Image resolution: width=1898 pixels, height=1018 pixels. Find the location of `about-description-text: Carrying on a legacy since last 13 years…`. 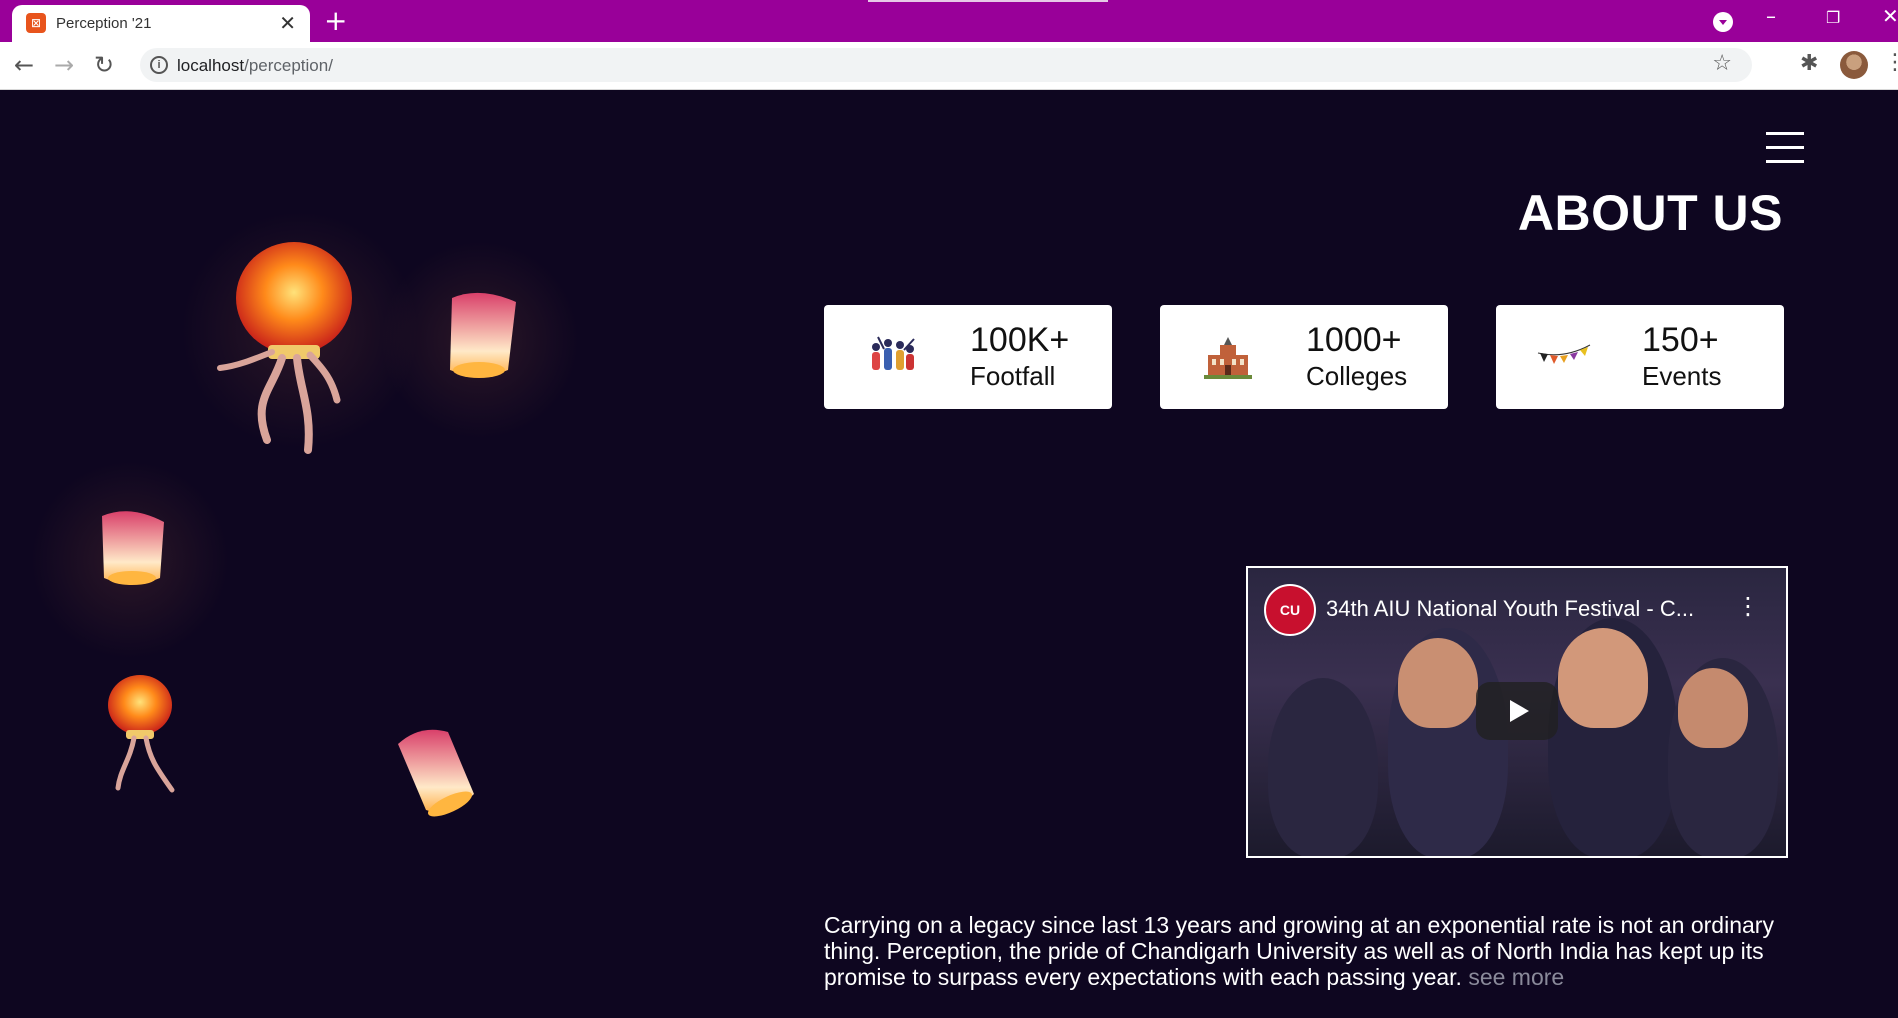

about-description-text: Carrying on a legacy since last 13 years… is located at coordinates (1299, 951).